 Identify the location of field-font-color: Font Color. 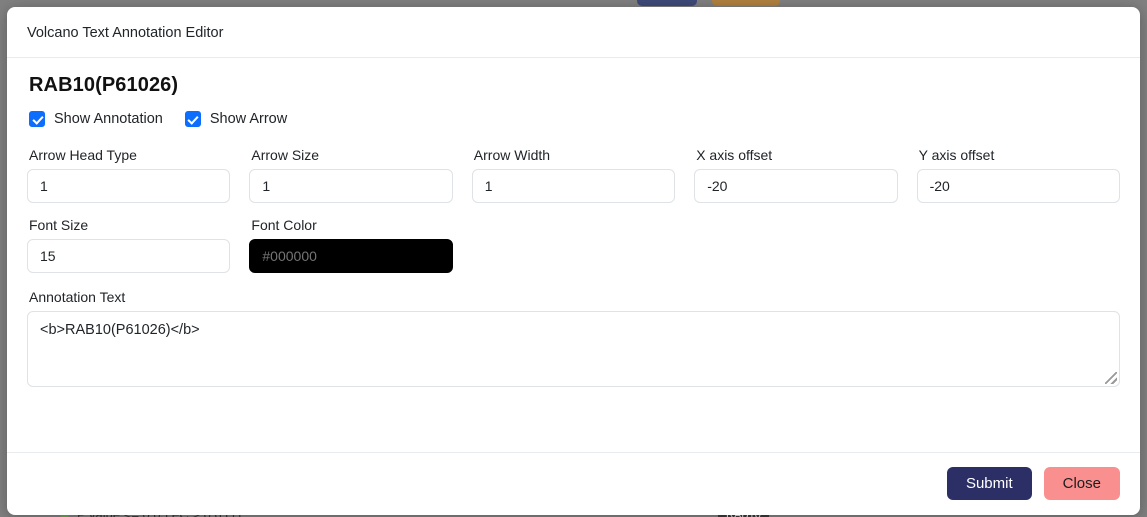
(351, 245).